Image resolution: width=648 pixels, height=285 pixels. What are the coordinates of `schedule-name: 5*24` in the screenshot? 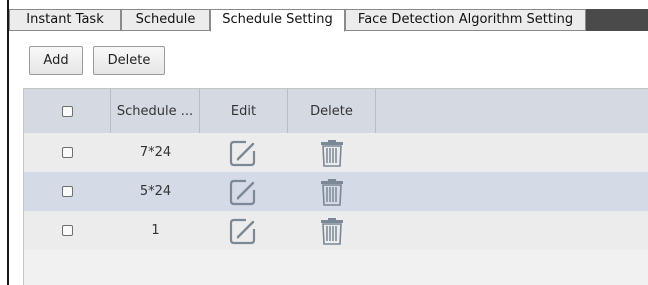 It's located at (155, 191).